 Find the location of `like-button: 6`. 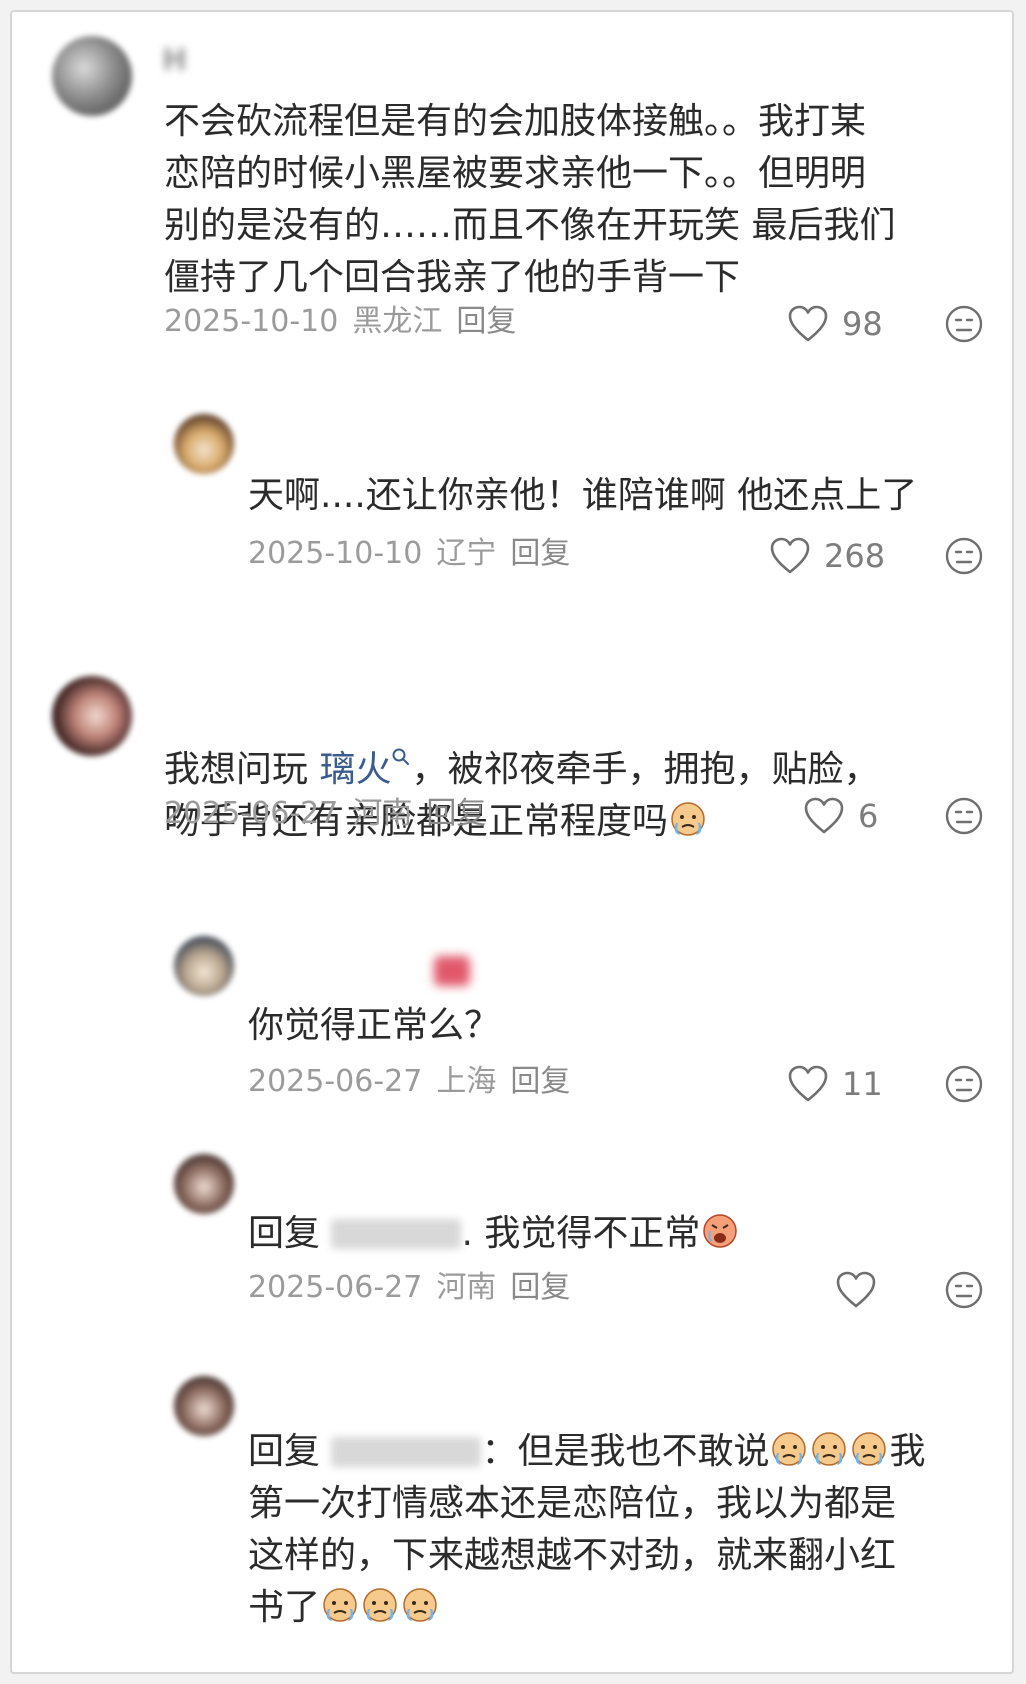

like-button: 6 is located at coordinates (841, 816).